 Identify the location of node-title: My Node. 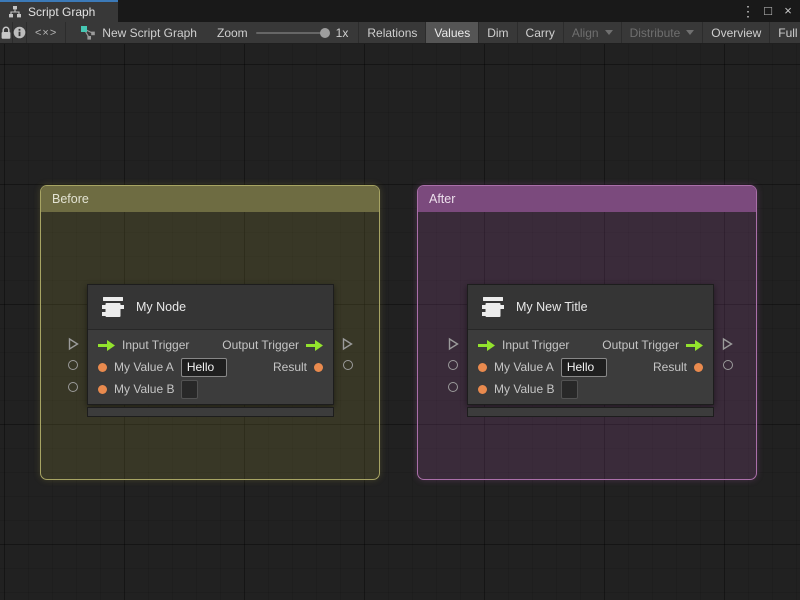
(161, 307).